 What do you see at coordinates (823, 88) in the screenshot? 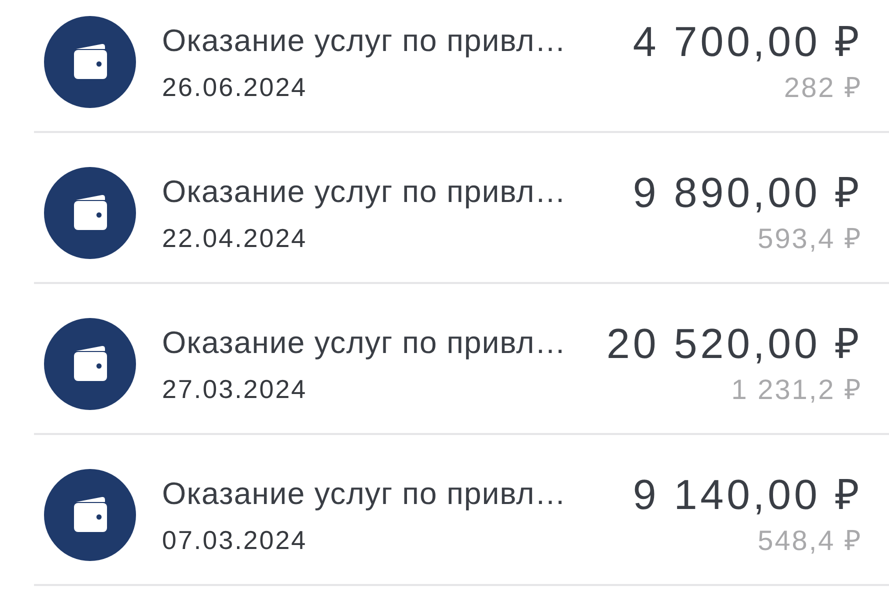
I see `secondary-amount: 282 ₽` at bounding box center [823, 88].